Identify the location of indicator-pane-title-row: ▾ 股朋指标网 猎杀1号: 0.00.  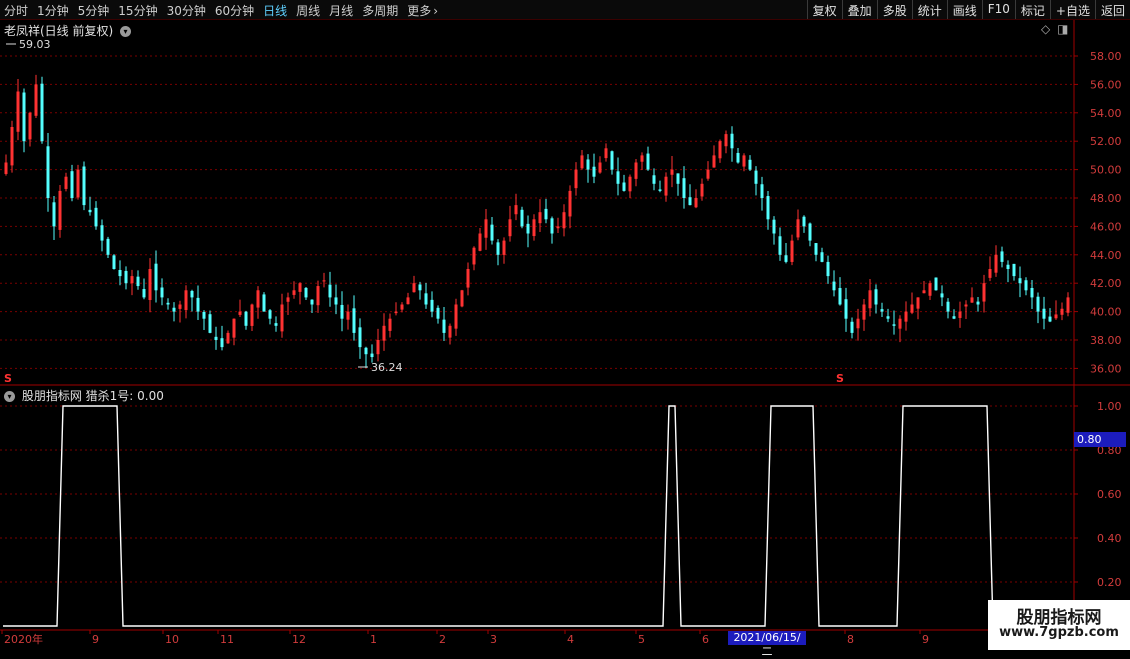
(84, 395).